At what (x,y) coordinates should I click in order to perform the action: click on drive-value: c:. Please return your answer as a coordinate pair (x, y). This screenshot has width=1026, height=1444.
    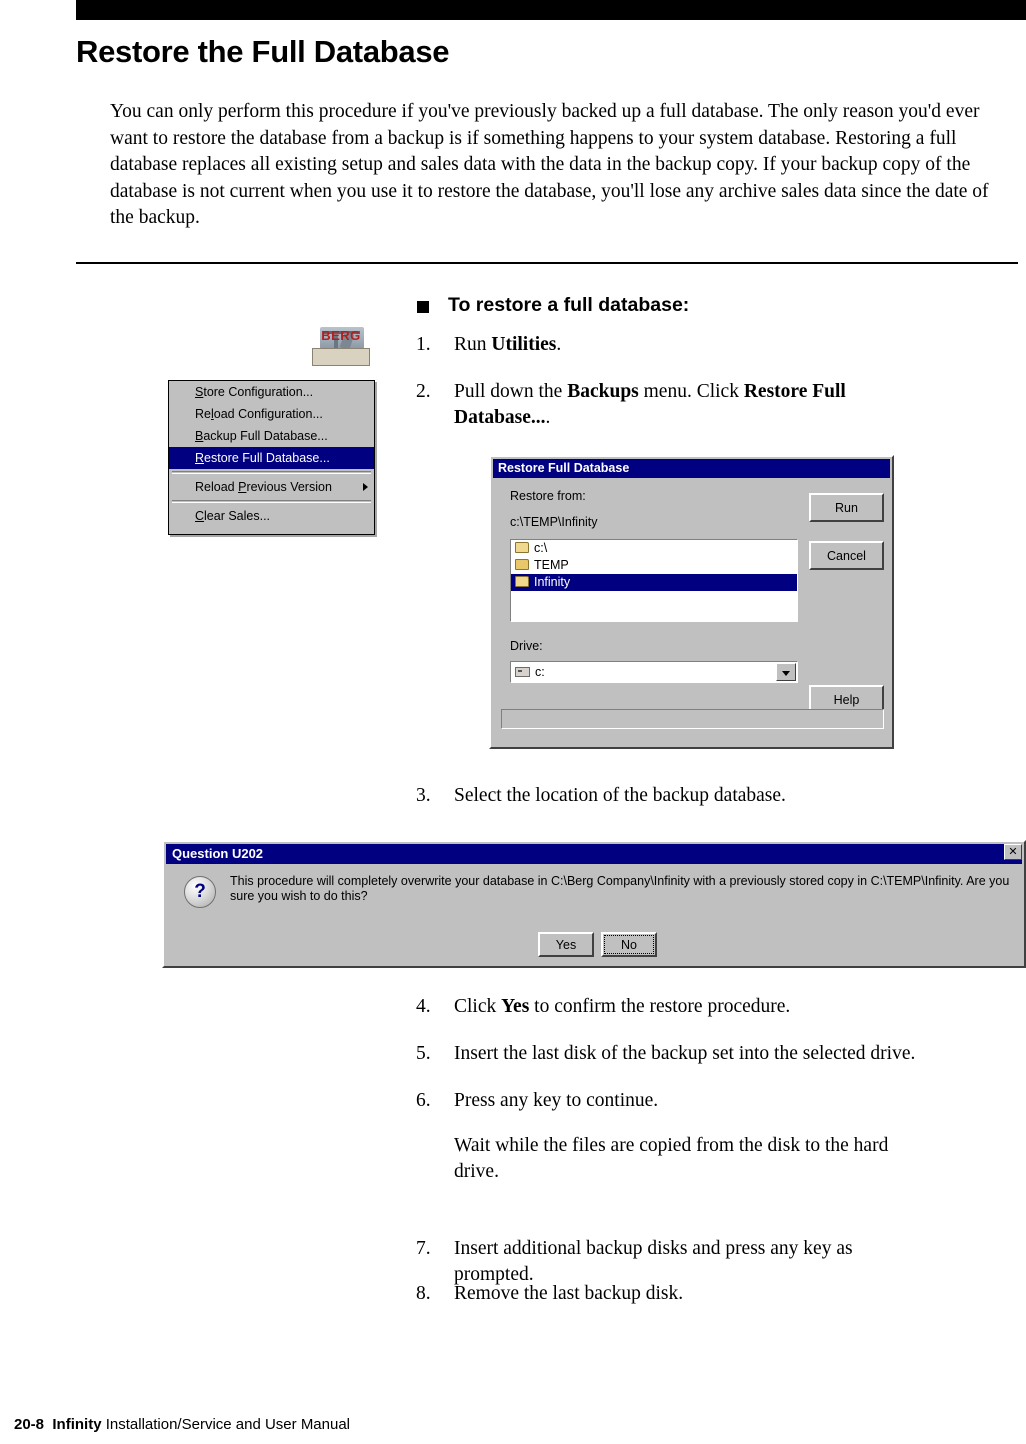
    Looking at the image, I should click on (540, 672).